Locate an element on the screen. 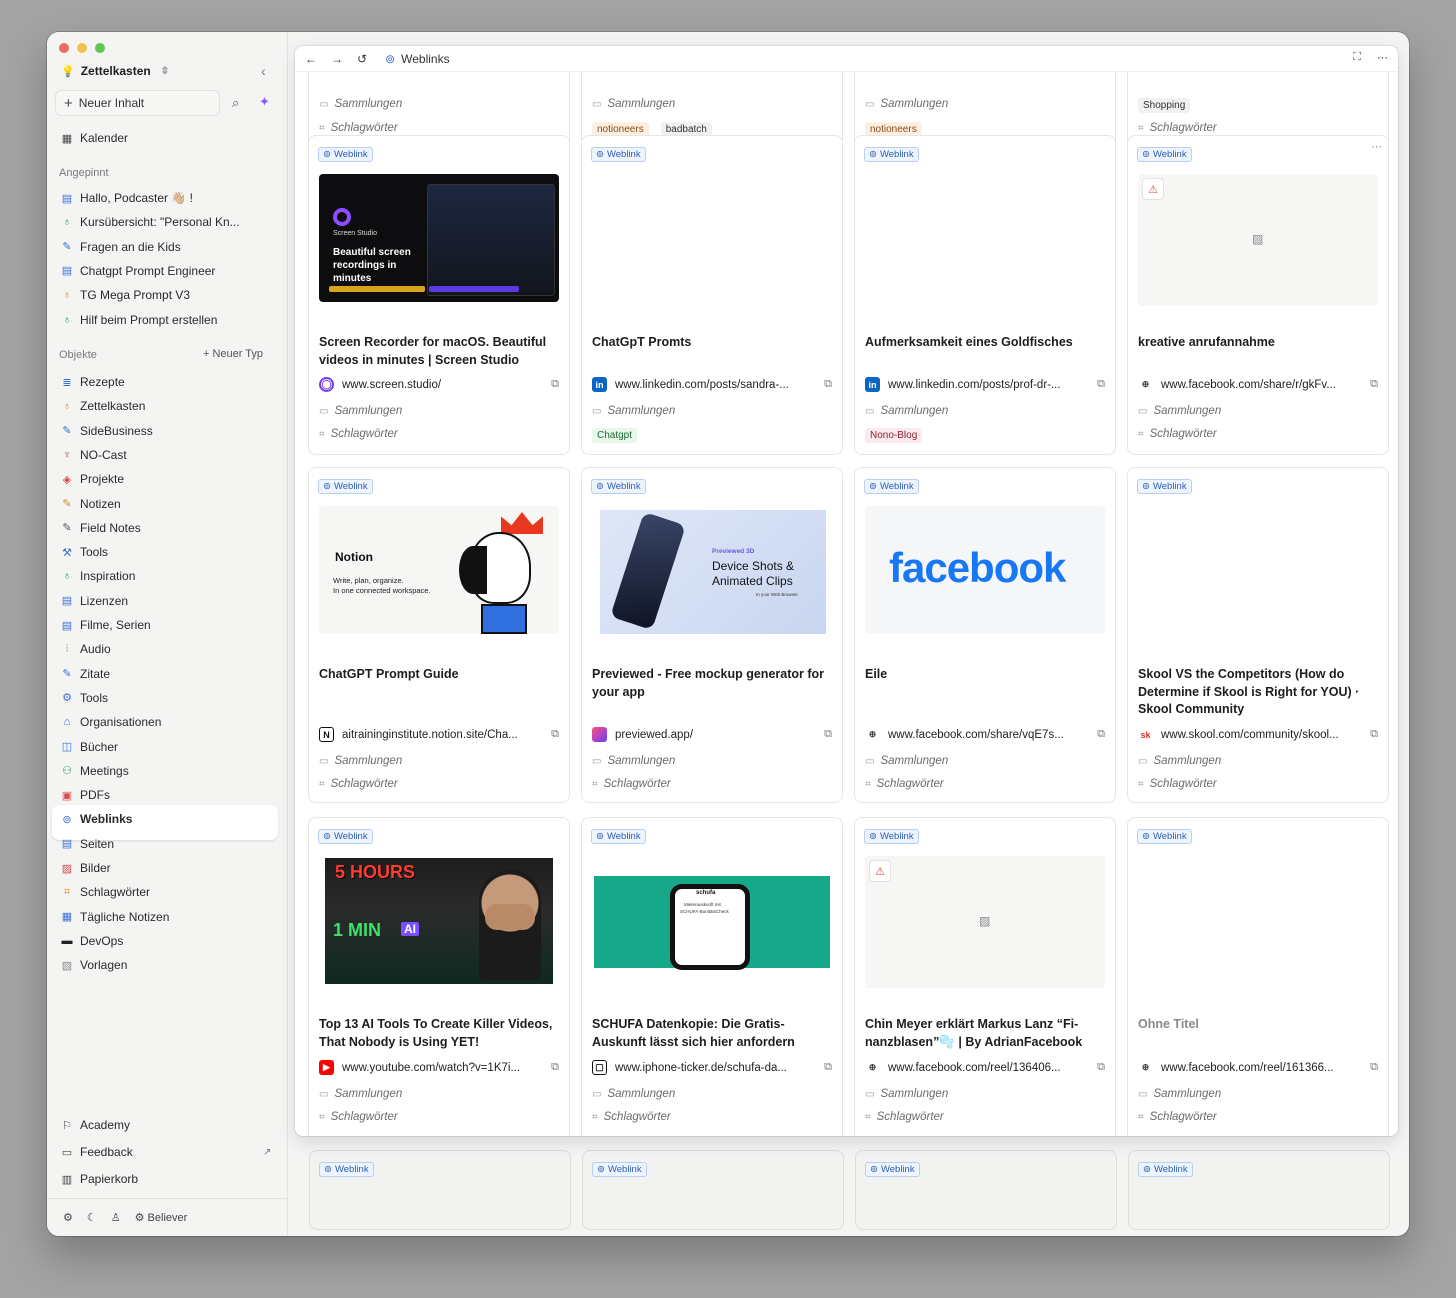 The image size is (1456, 1298). history-icon: ↺ is located at coordinates (362, 59).